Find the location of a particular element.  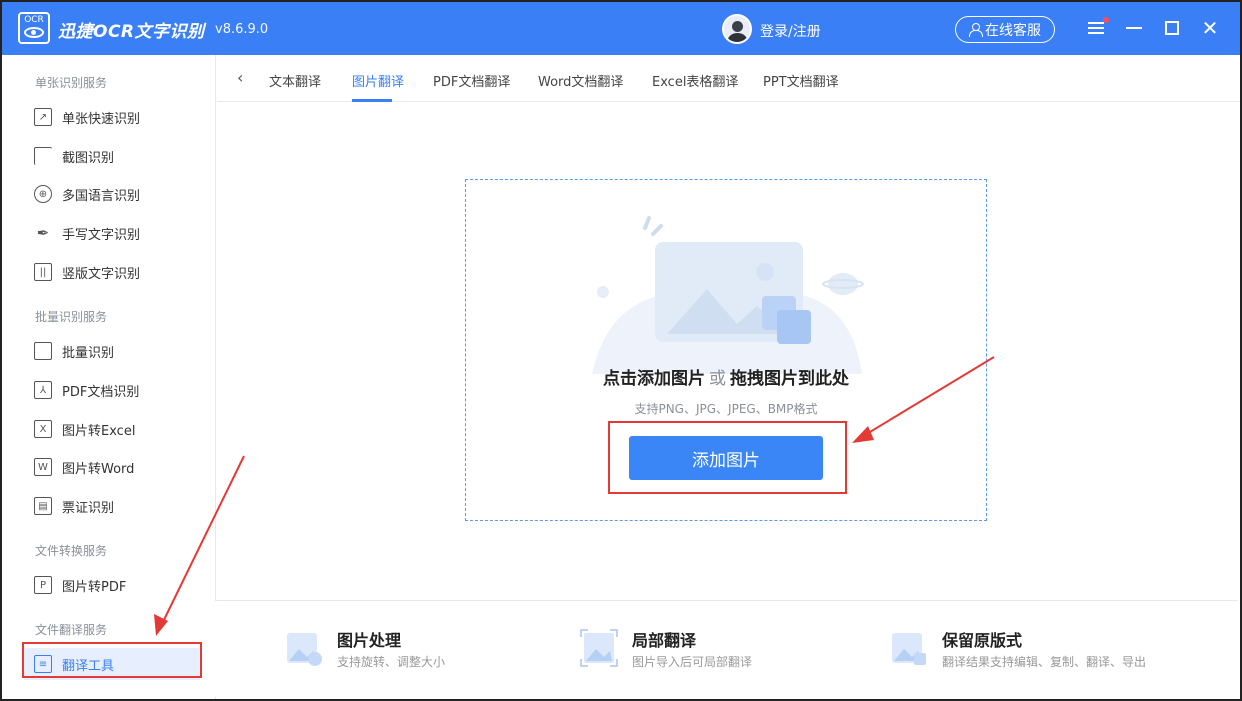

annotation-box-translate-tool is located at coordinates (112, 660).